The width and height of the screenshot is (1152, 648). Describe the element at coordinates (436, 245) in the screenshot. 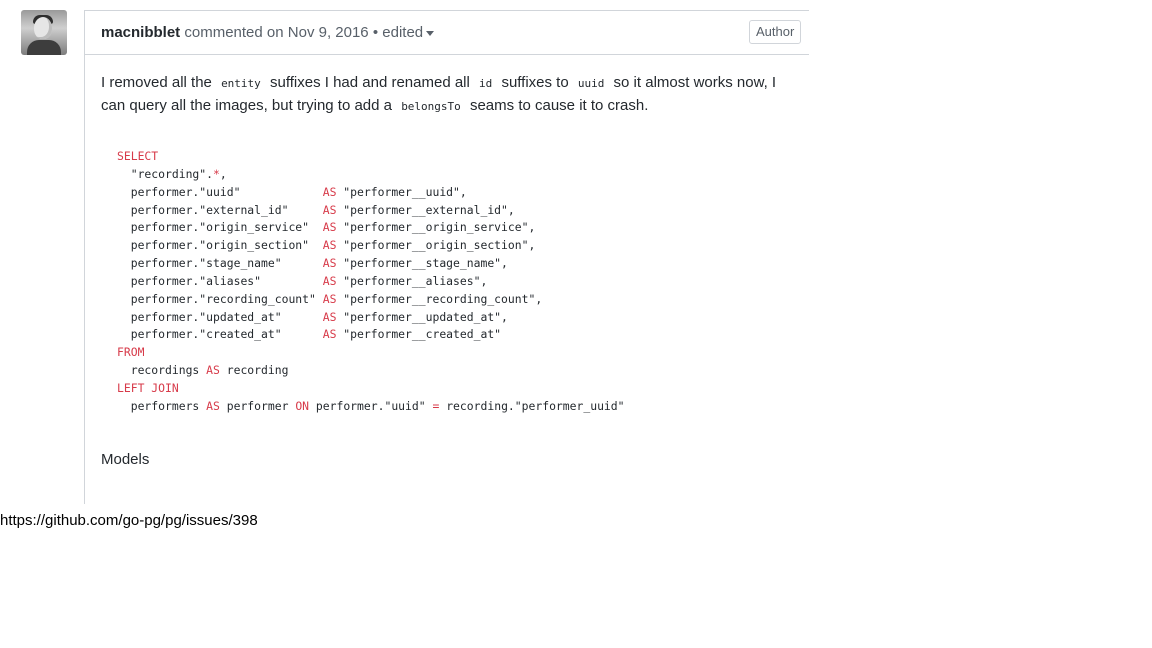

I see `code-text: "performer__origin_section",` at that location.